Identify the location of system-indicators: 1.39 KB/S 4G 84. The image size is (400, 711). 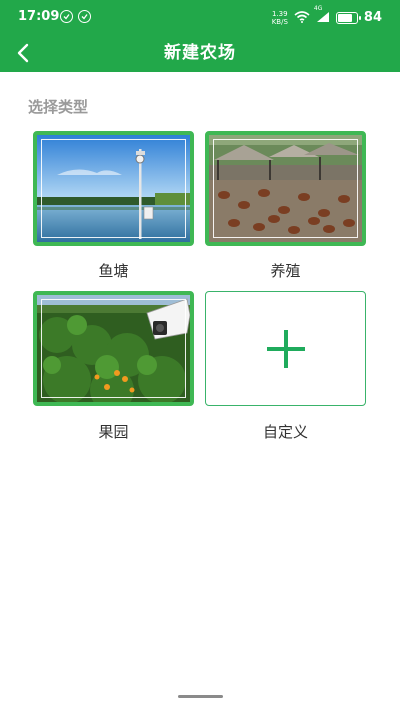
(327, 16).